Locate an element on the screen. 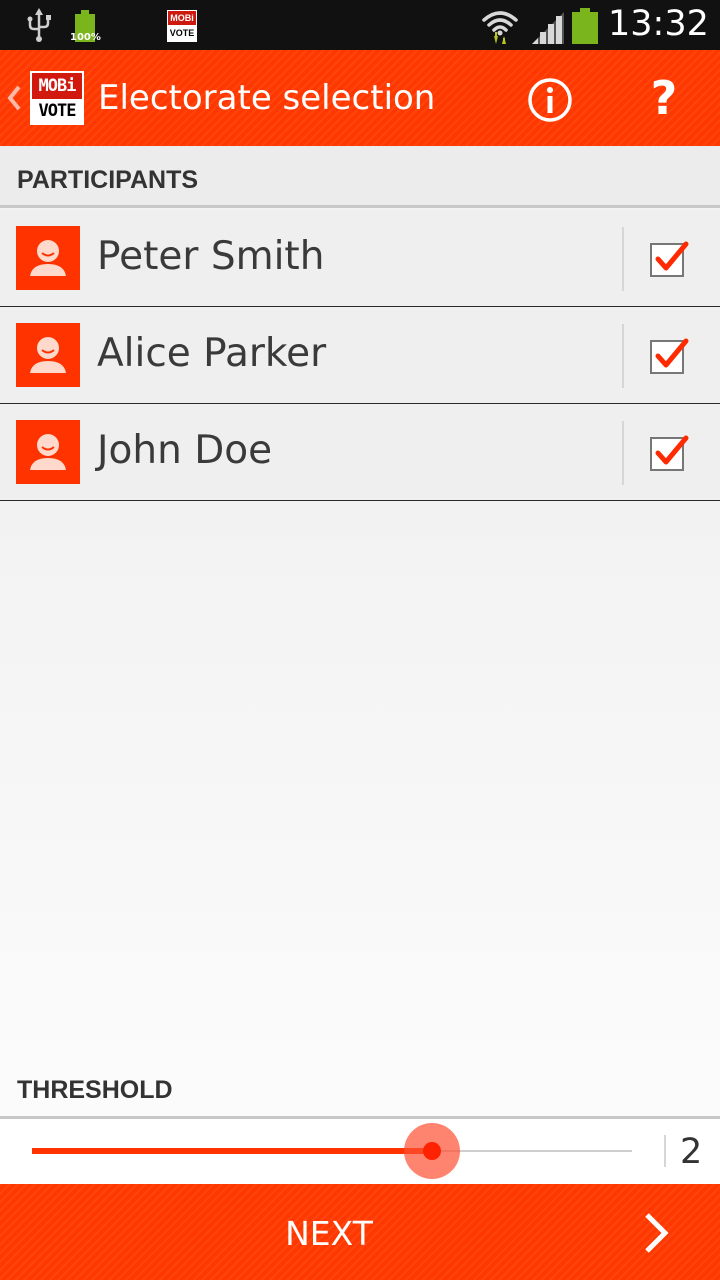 This screenshot has height=1280, width=720. threshold-slider-row: 2 is located at coordinates (360, 1151).